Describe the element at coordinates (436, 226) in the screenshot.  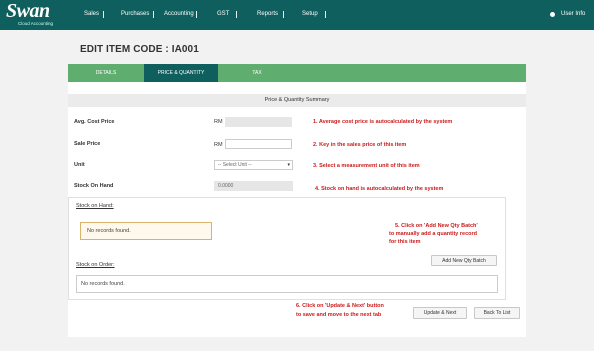
I see `annotation-5-line1: 5. Click on 'Add New Qty Batch'` at that location.